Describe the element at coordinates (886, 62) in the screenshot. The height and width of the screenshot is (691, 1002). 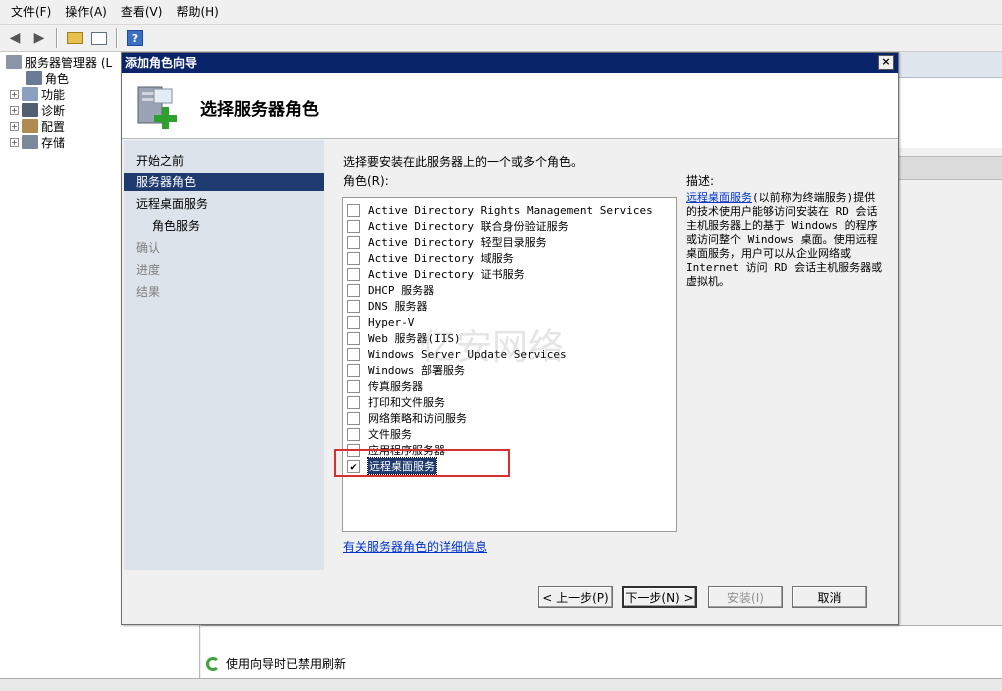
I see `close-button: ×` at that location.